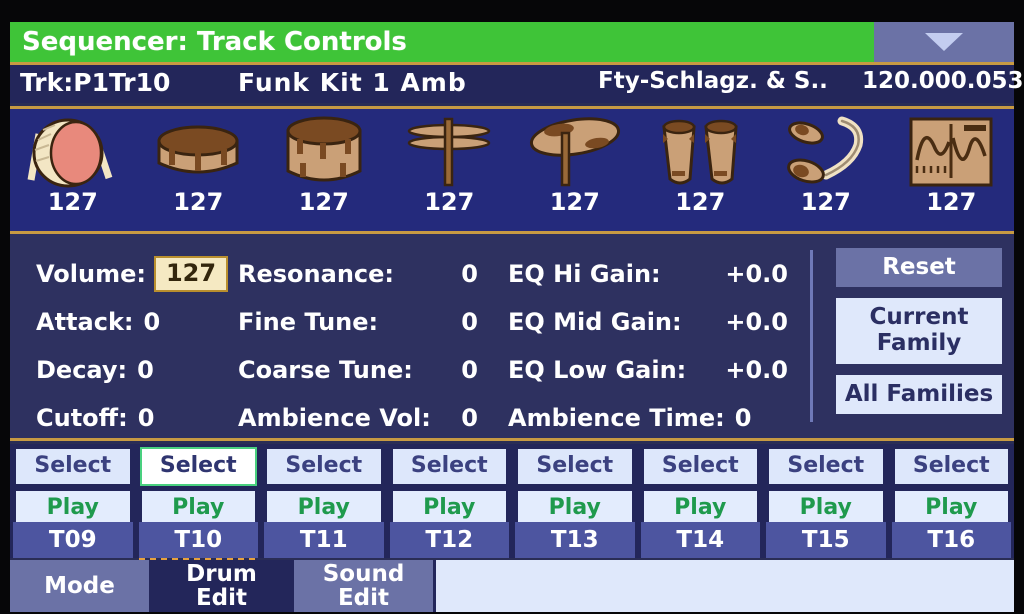 This screenshot has width=1024, height=614. I want to click on param-ambience-vol: Ambience Vol: 0, so click(358, 418).